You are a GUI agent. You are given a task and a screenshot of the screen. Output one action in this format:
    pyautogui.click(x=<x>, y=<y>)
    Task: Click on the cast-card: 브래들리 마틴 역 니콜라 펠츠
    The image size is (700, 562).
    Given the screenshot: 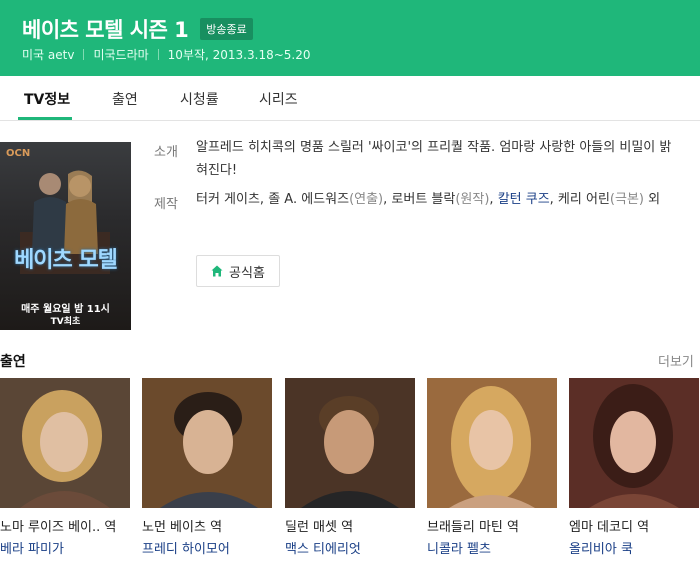 What is the action you would take?
    pyautogui.click(x=492, y=467)
    